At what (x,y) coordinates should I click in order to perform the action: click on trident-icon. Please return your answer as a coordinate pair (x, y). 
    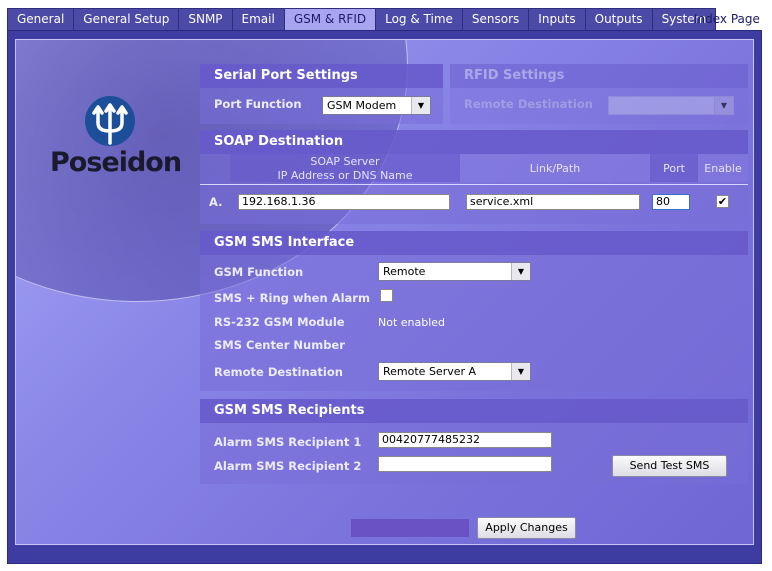
    Looking at the image, I should click on (110, 121).